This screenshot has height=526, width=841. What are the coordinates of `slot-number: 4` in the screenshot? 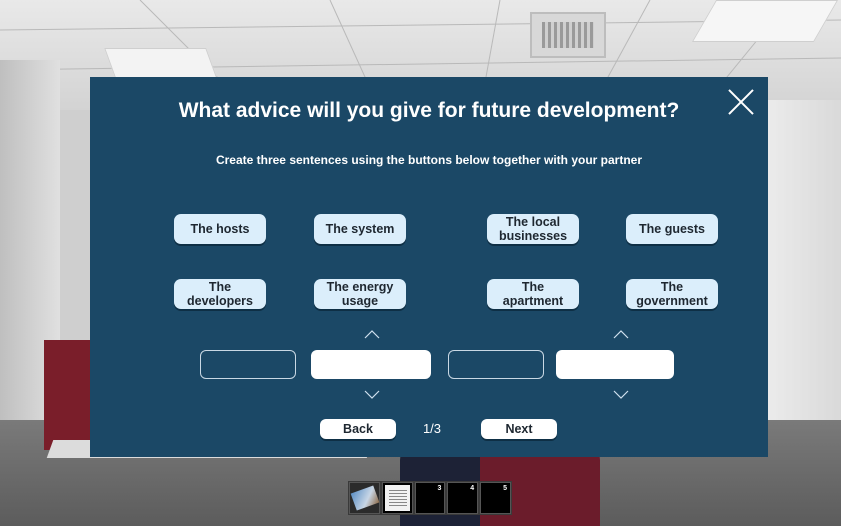 It's located at (472, 488).